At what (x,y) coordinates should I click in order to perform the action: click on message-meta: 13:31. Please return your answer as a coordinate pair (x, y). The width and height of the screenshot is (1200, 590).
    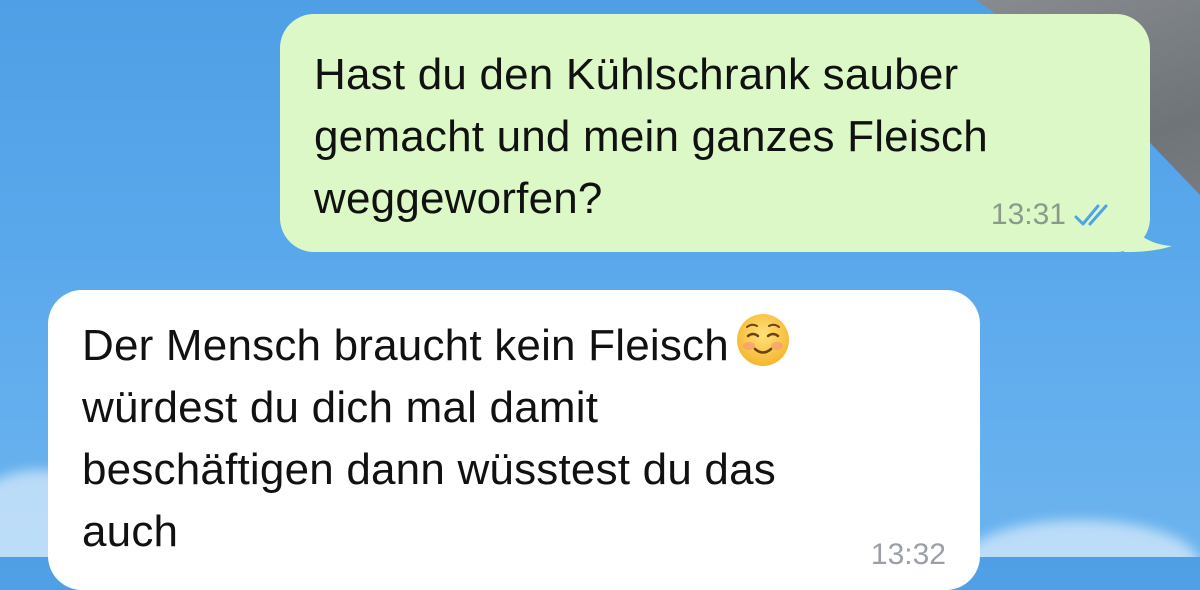
    Looking at the image, I should click on (1055, 215).